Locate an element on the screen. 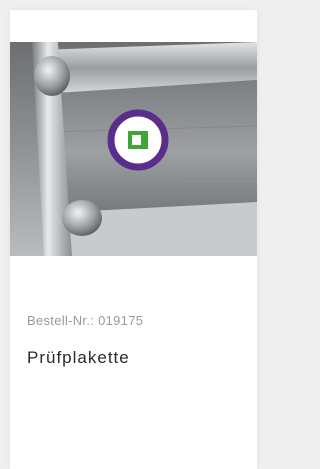  inspection-badge-icon is located at coordinates (138, 140).